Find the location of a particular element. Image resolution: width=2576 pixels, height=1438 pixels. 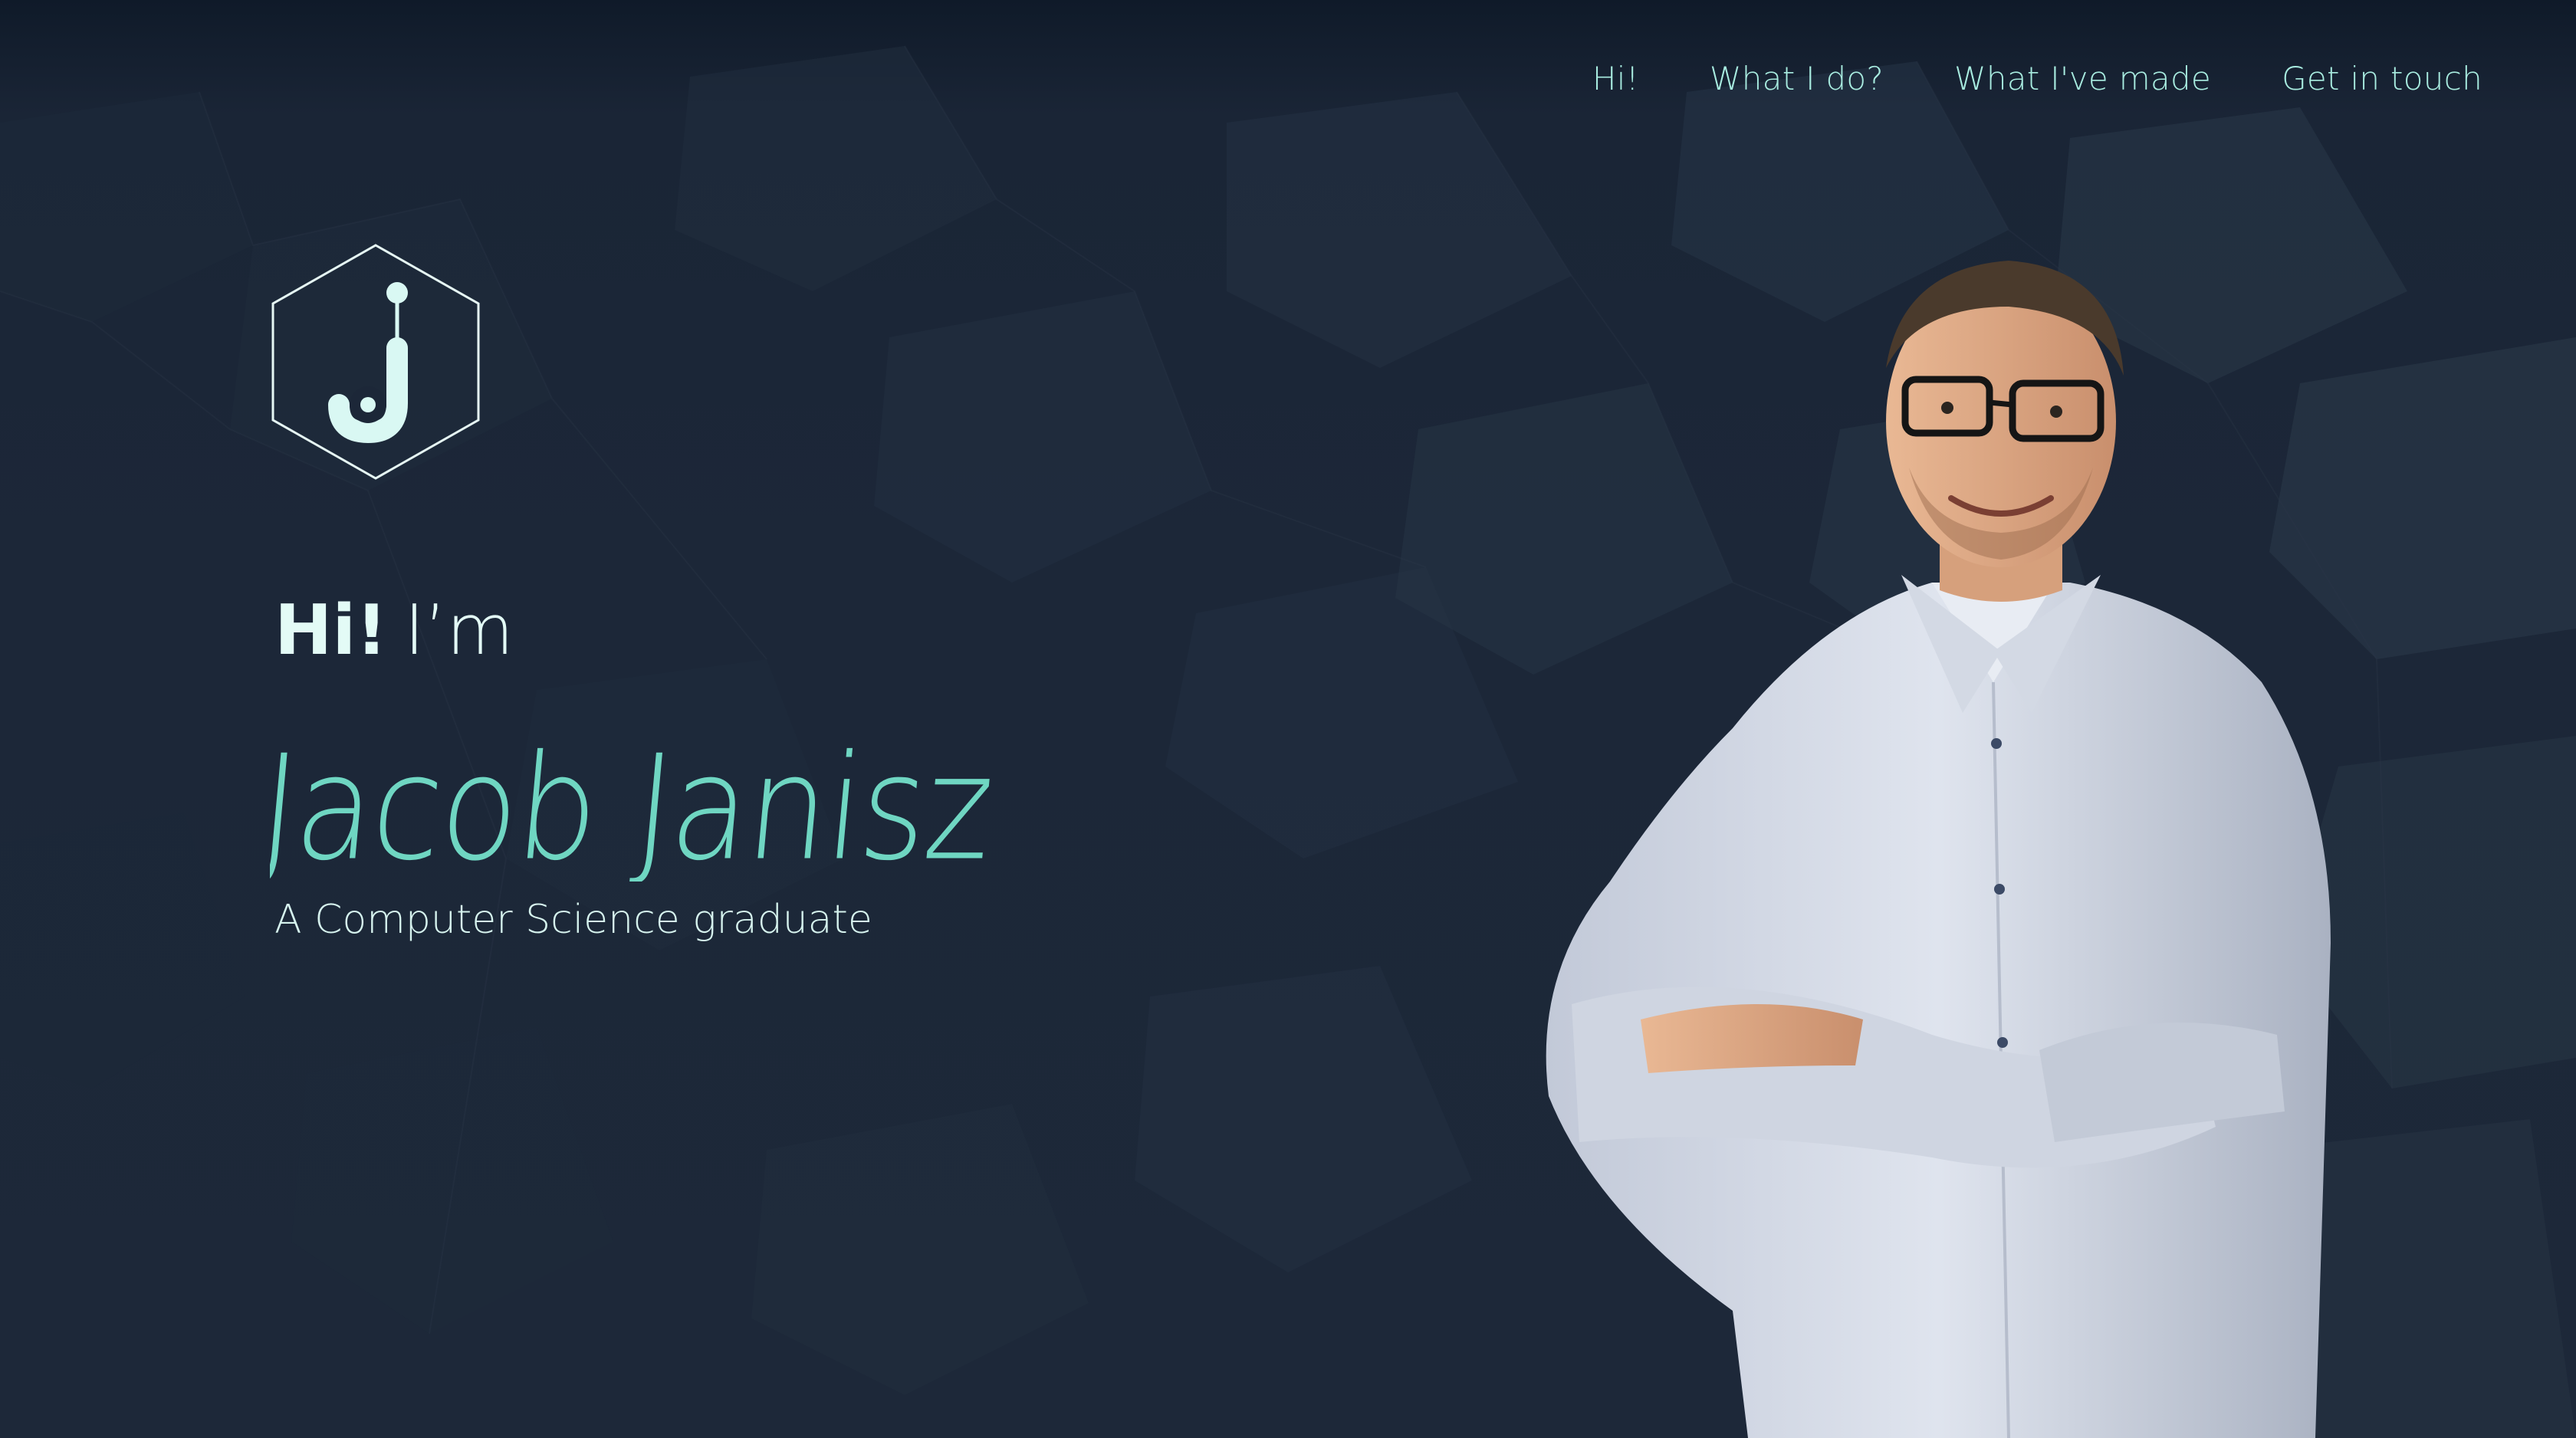

nav-link-what-ive-made: What I've made is located at coordinates (2082, 78).